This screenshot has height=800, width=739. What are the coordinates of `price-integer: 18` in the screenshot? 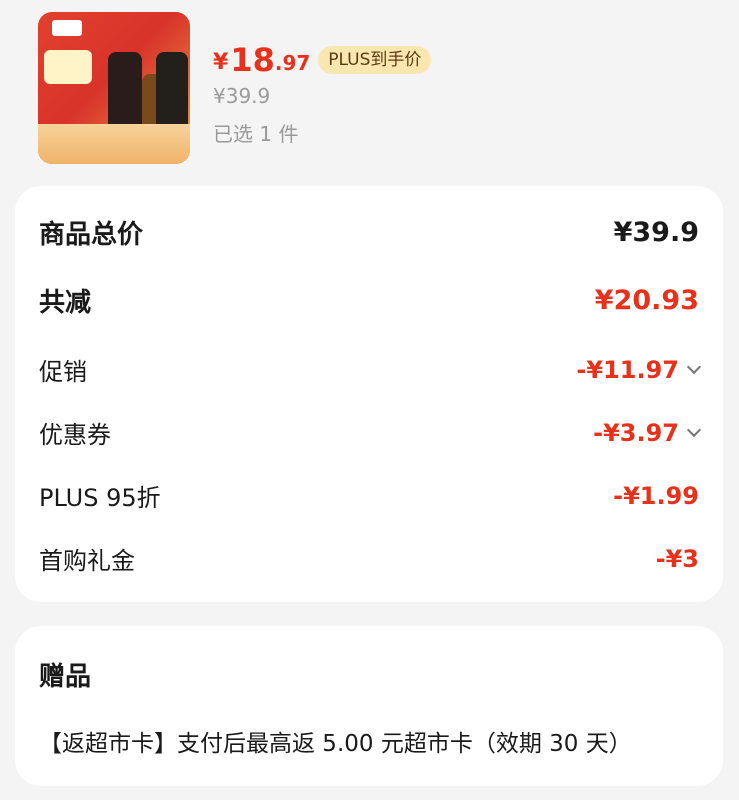 It's located at (252, 60).